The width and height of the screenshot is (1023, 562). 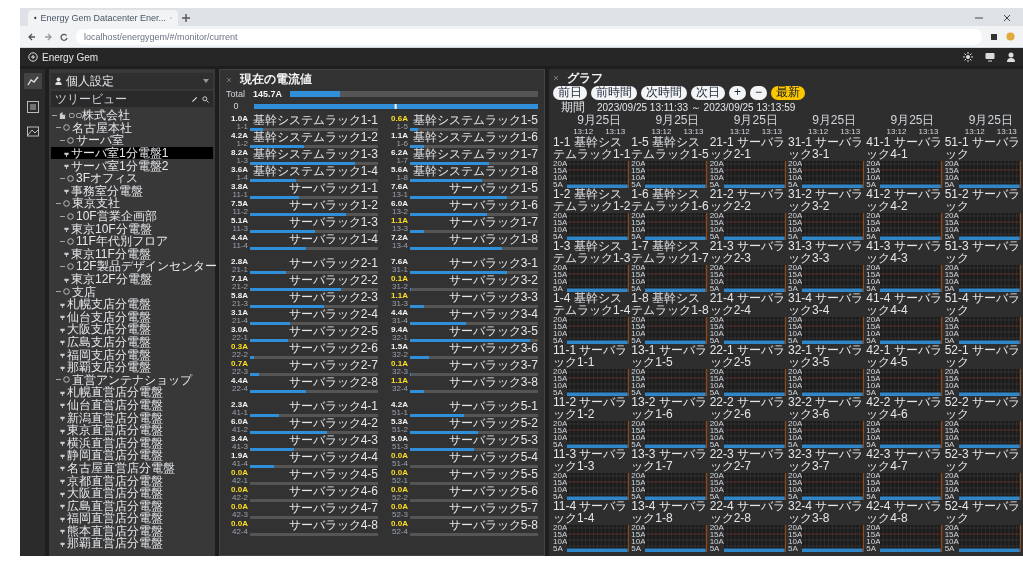 I want to click on new-tab-icon, so click(x=186, y=18).